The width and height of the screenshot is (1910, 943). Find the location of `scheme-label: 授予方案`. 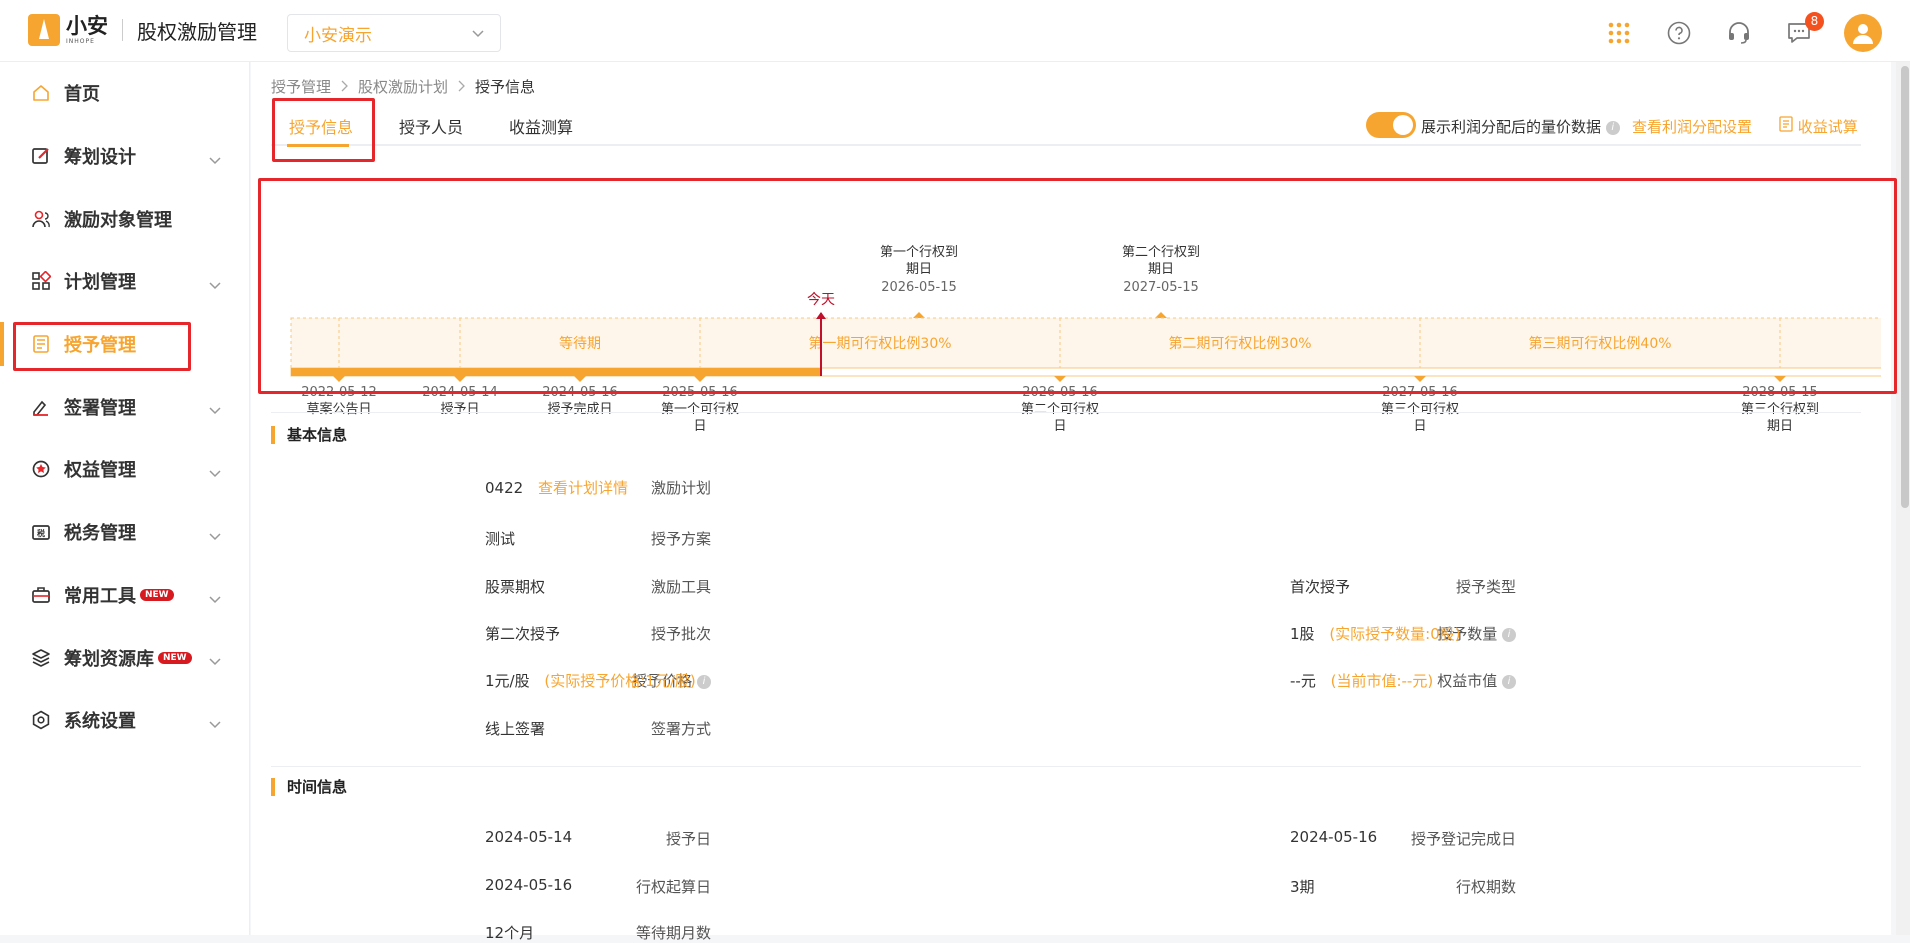

scheme-label: 授予方案 is located at coordinates (680, 539).